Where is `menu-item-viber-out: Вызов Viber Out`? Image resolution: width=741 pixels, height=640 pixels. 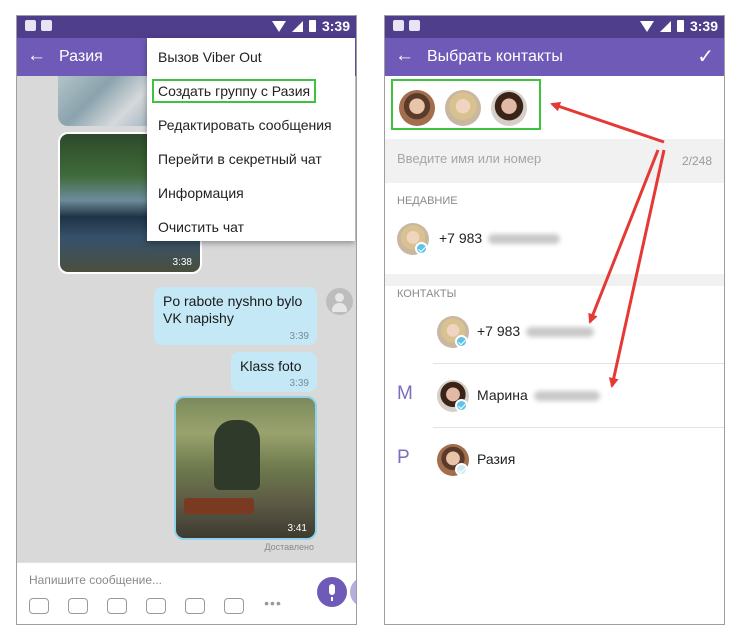 menu-item-viber-out: Вызов Viber Out is located at coordinates (251, 57).